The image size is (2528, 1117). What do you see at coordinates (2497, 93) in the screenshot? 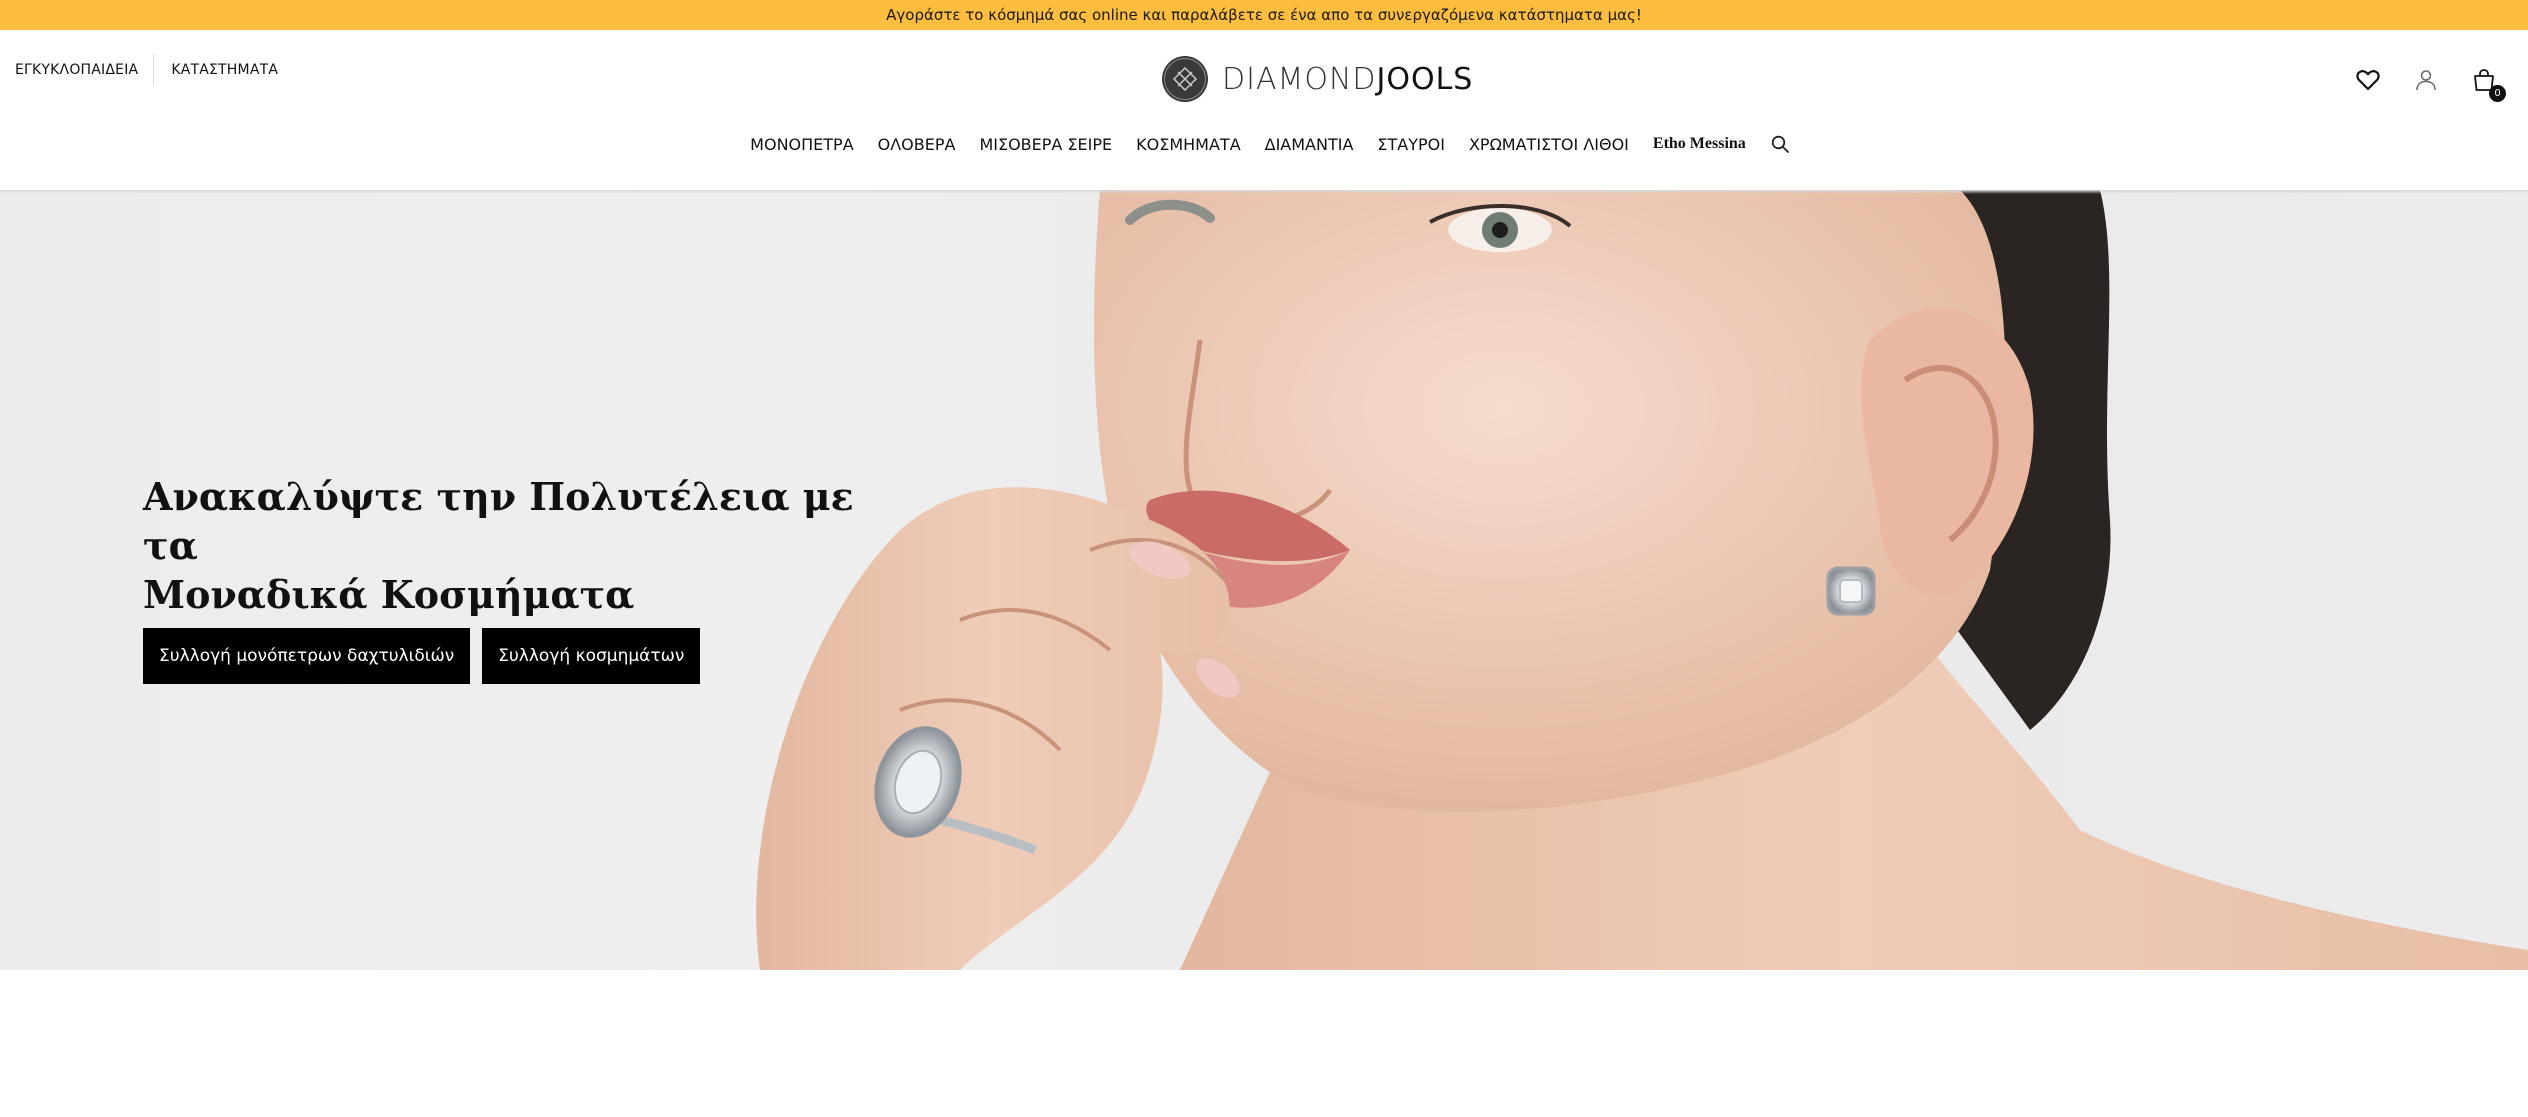
I see `cart-count-badge: 0` at bounding box center [2497, 93].